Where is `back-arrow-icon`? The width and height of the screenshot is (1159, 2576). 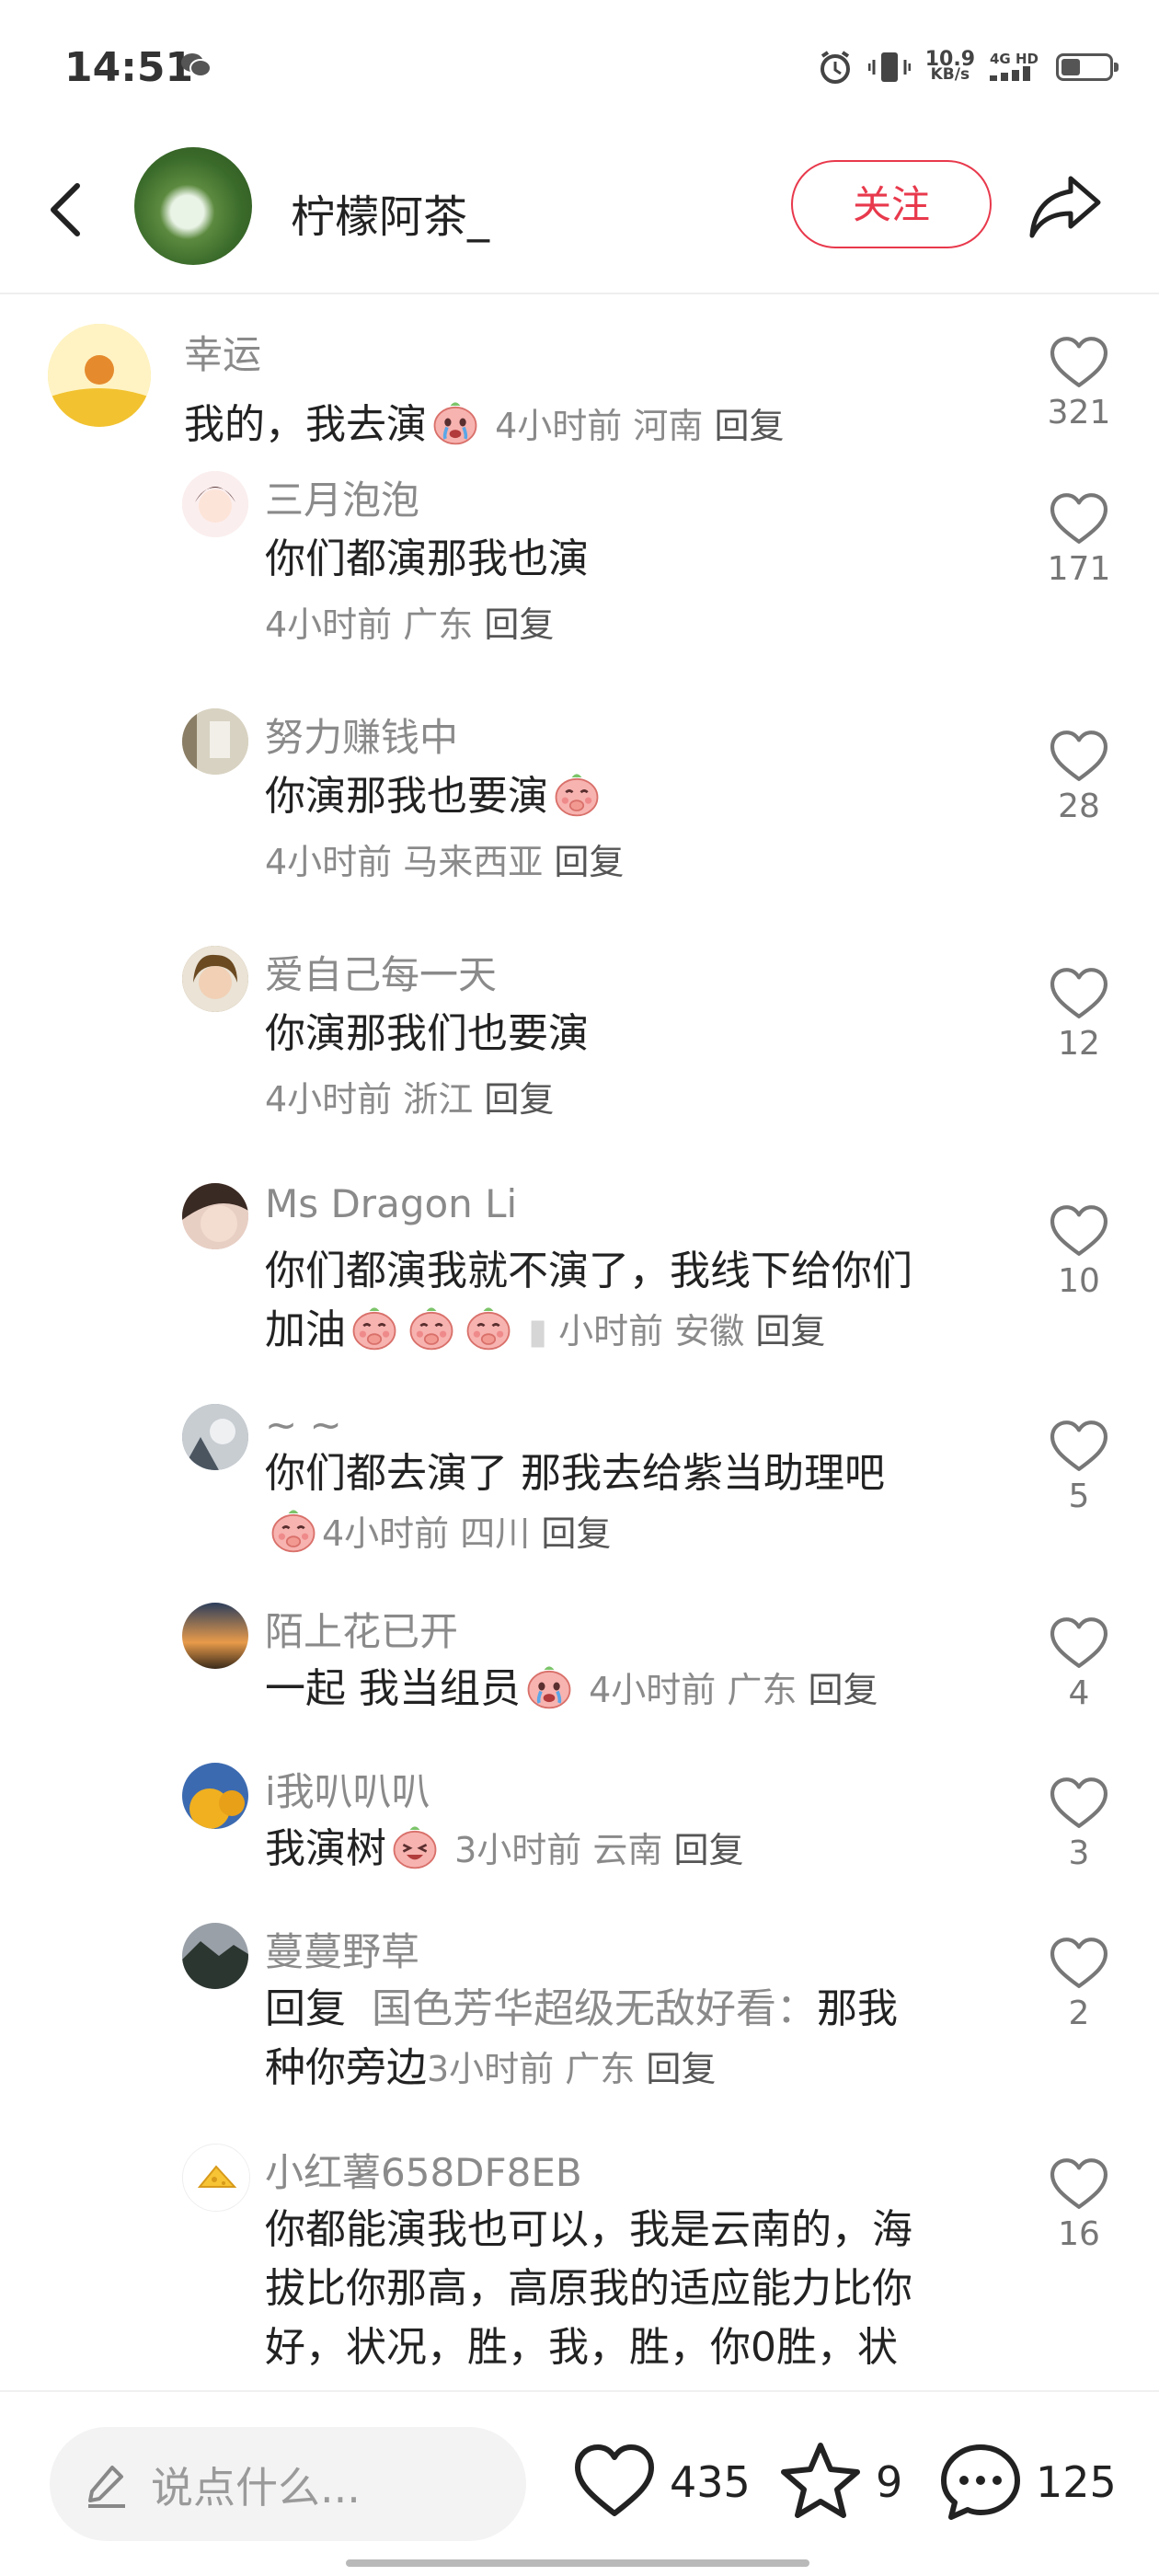 back-arrow-icon is located at coordinates (68, 210).